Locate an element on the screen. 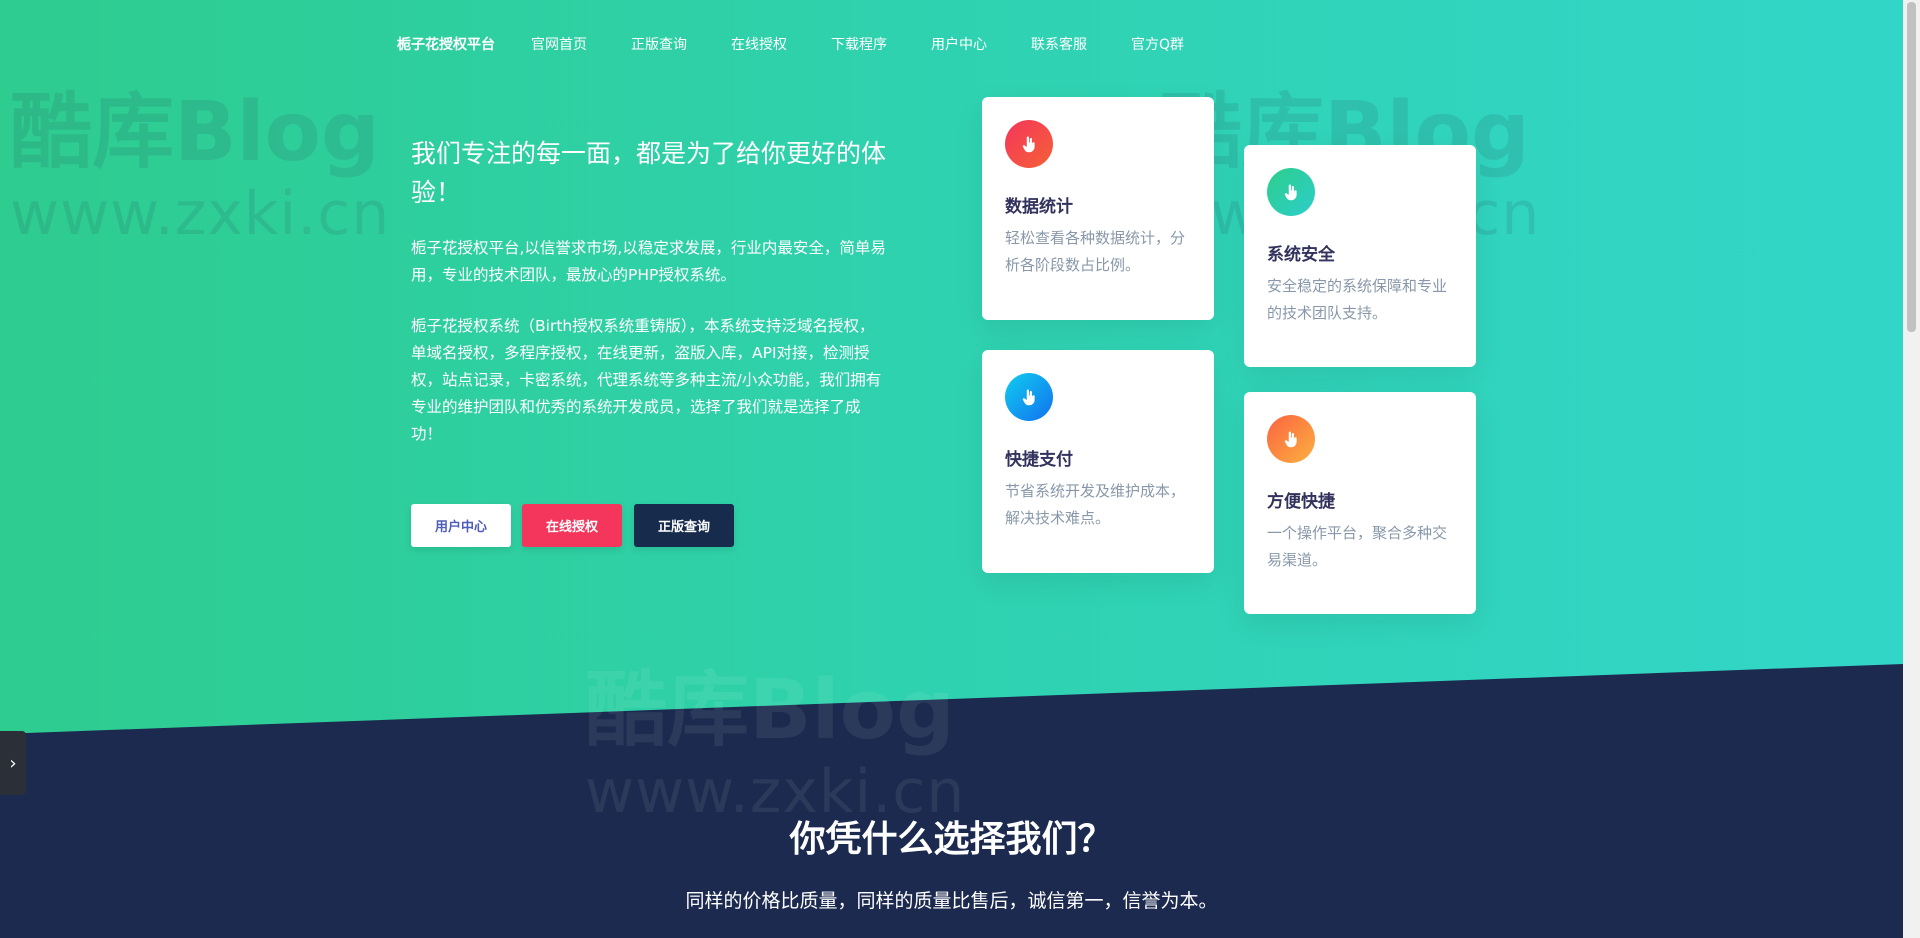 This screenshot has height=938, width=1920. card-title: 系统安全 is located at coordinates (1301, 255).